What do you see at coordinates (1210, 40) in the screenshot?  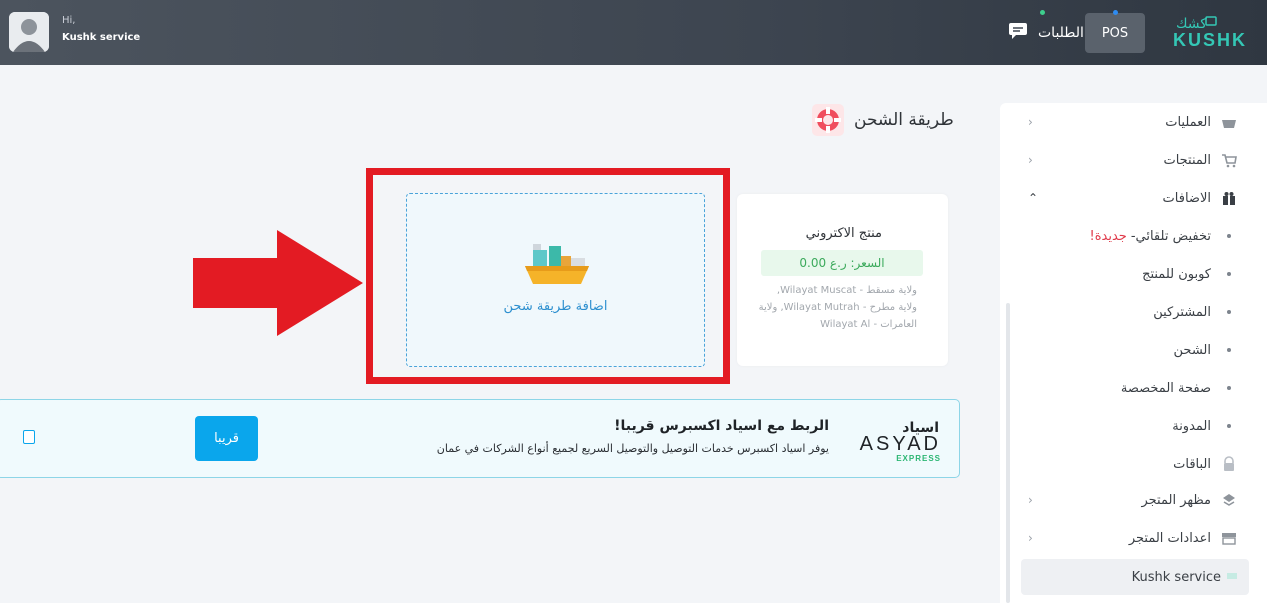 I see `logo-text: KUSHK` at bounding box center [1210, 40].